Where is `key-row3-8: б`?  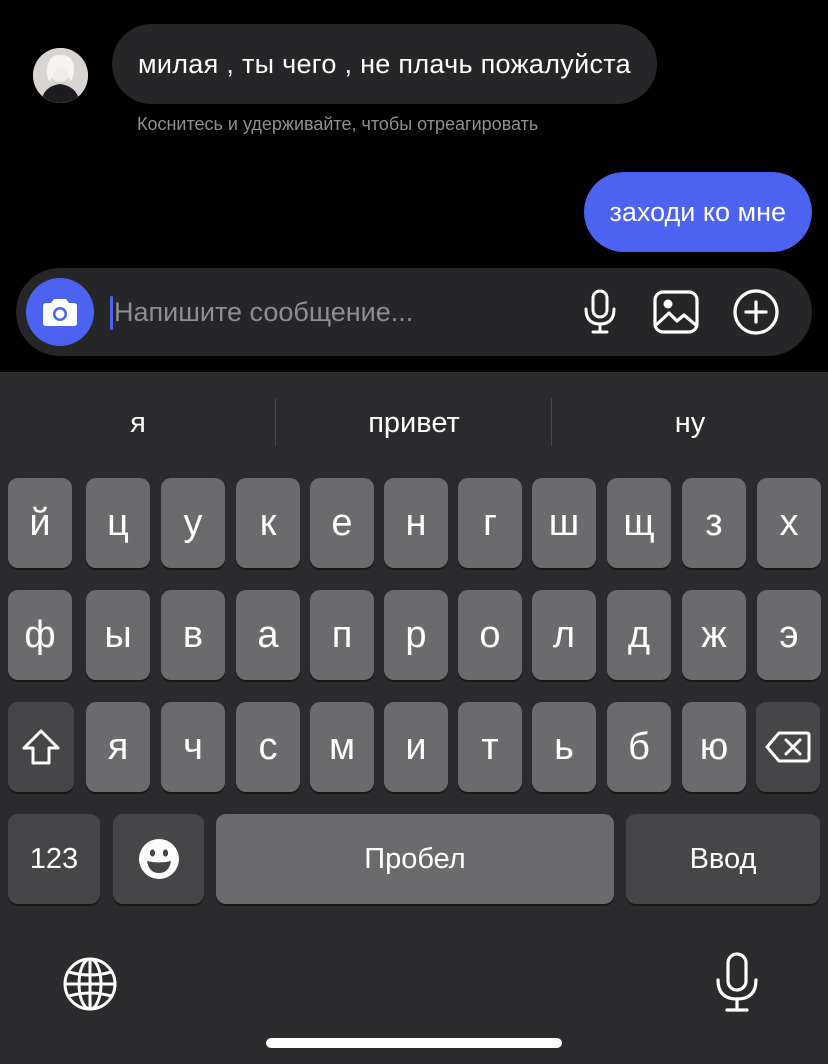 key-row3-8: б is located at coordinates (639, 747).